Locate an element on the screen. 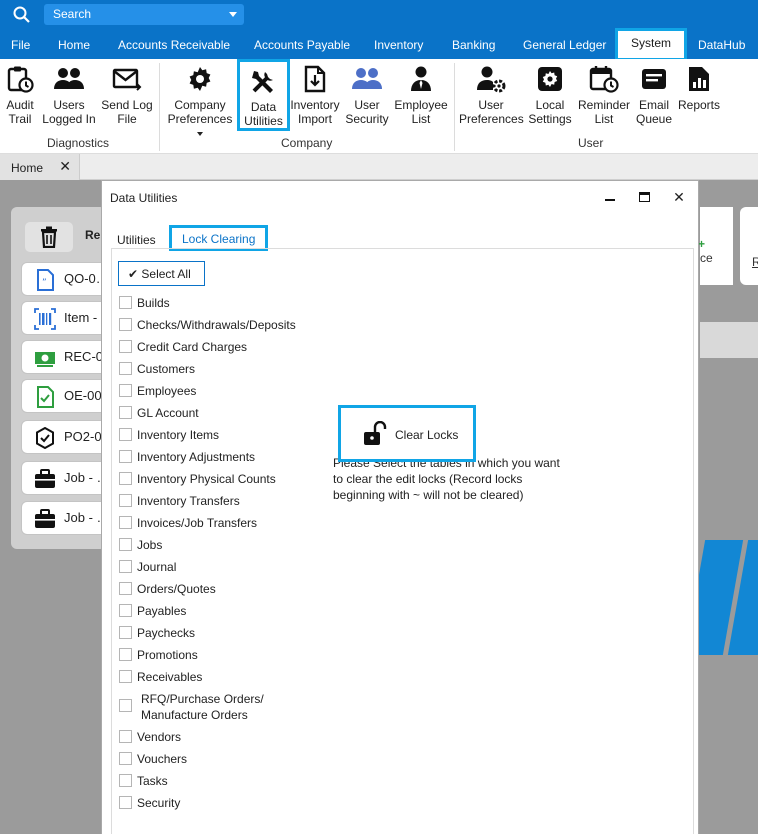 This screenshot has width=758, height=834. clear-locks-button: Clear Locks is located at coordinates (407, 433).